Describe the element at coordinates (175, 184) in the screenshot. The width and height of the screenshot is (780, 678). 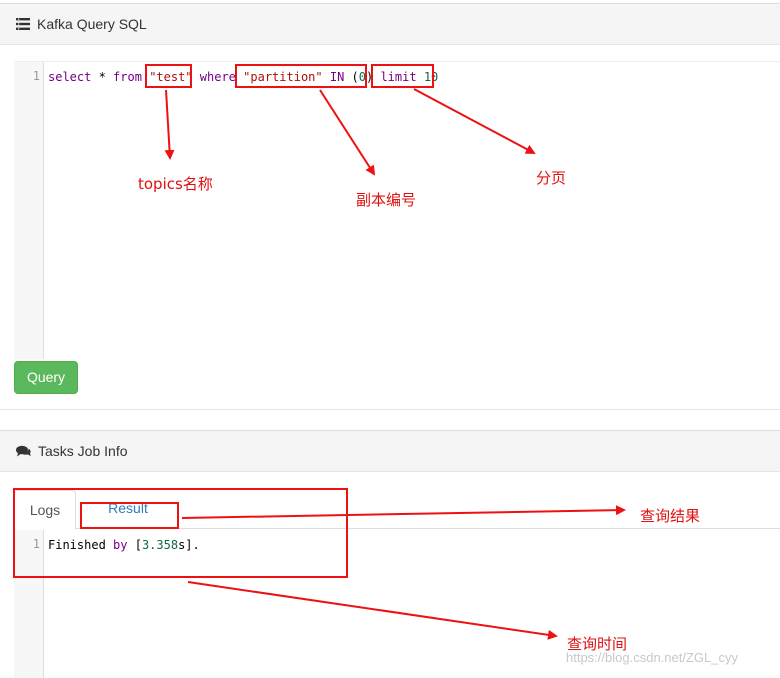
I see `annotation-topics-name: topics名称` at that location.